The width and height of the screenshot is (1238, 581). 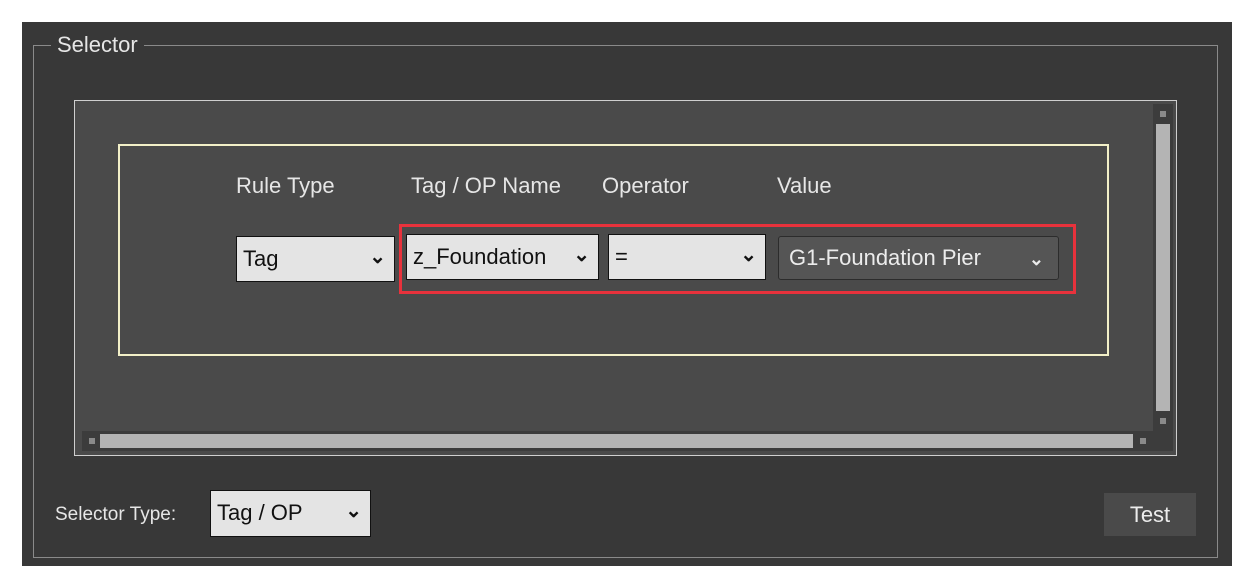 I want to click on scroll-down-arrow-icon, so click(x=1163, y=421).